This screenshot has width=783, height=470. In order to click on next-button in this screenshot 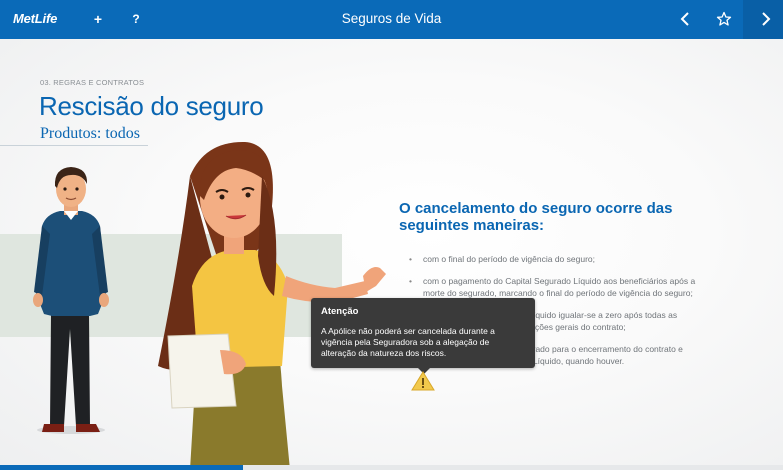, I will do `click(763, 19)`.